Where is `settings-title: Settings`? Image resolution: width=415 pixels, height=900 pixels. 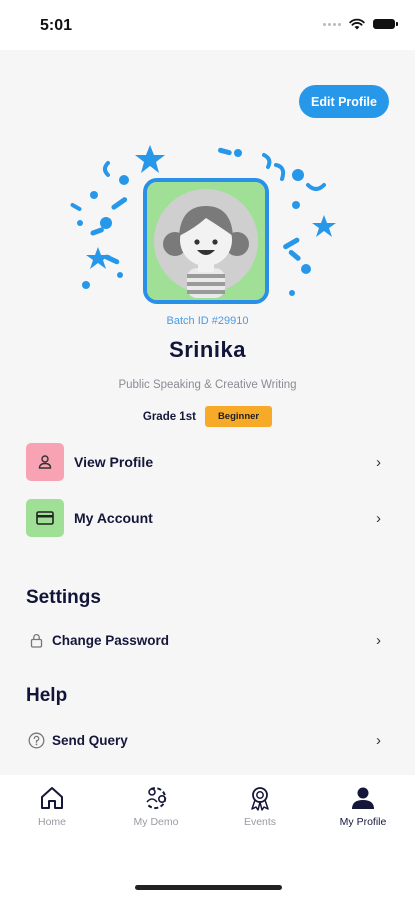
settings-title: Settings is located at coordinates (63, 597).